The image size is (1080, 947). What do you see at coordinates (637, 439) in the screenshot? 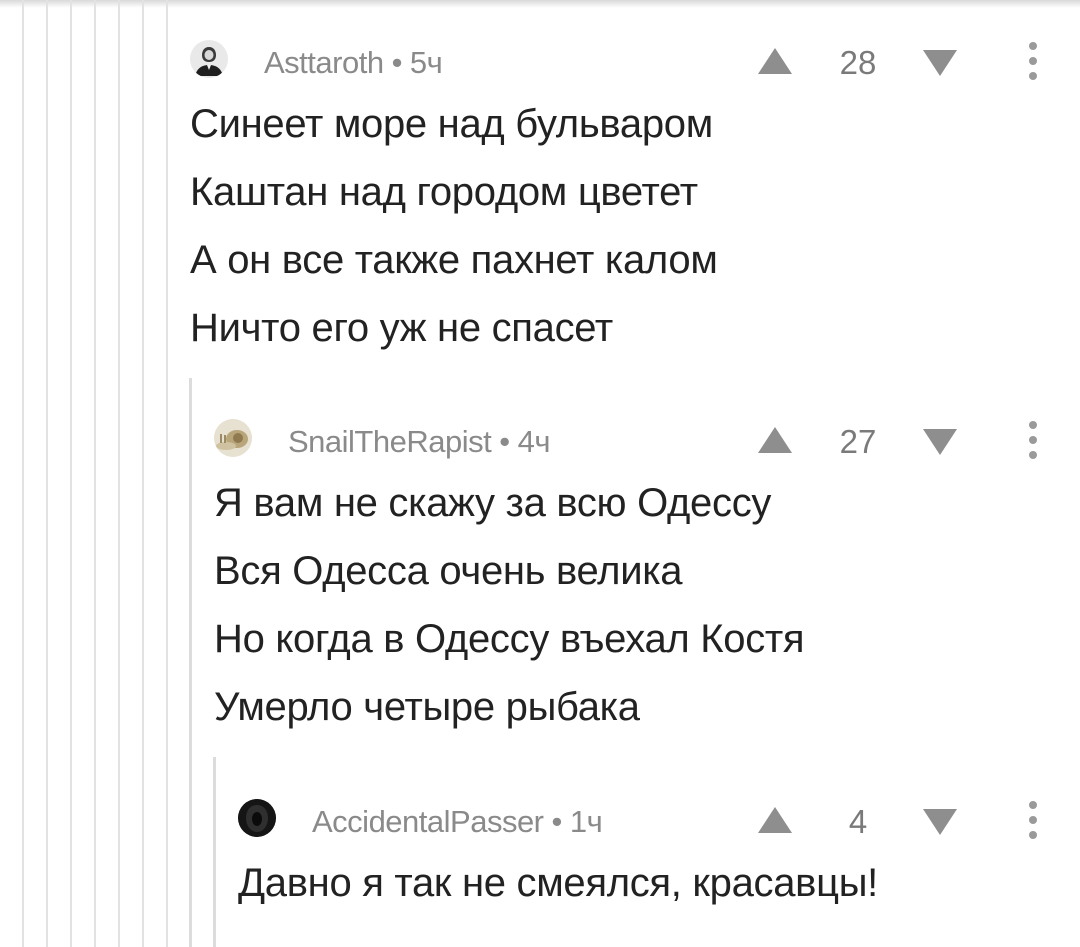
I see `comment-header: SnailTheRapist • 4ч 27` at bounding box center [637, 439].